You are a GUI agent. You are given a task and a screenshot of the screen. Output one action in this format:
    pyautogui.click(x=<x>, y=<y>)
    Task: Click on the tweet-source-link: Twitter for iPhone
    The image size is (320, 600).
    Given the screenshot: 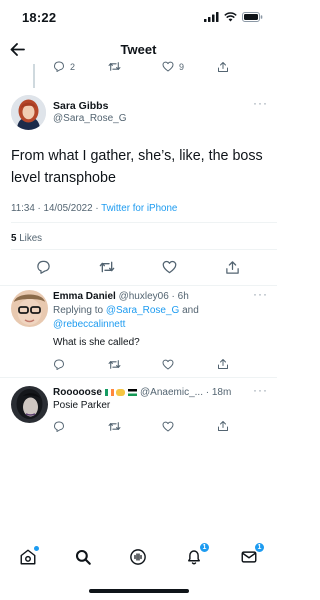 What is the action you would take?
    pyautogui.click(x=139, y=208)
    